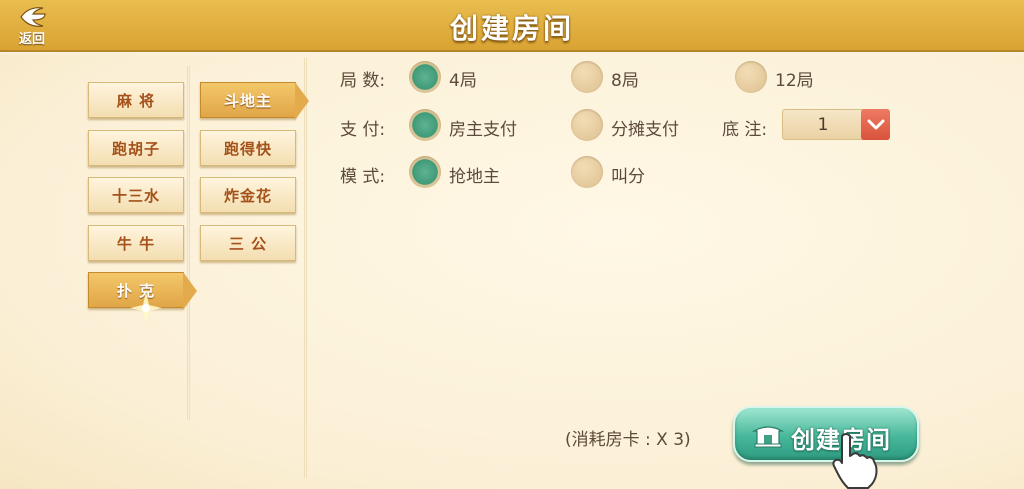  I want to click on category-label: 牛 牛, so click(136, 243).